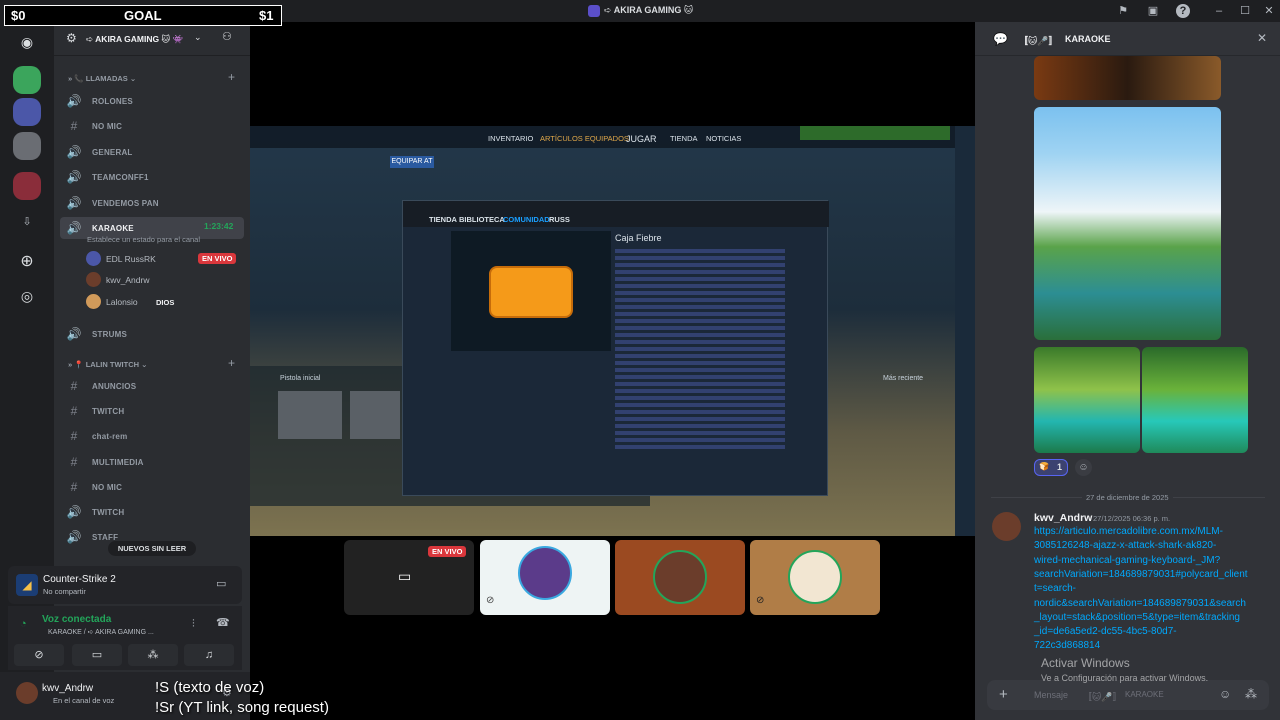 This screenshot has width=1280, height=720. Describe the element at coordinates (227, 36) in the screenshot. I see `add-member-icon: ⚇` at that location.